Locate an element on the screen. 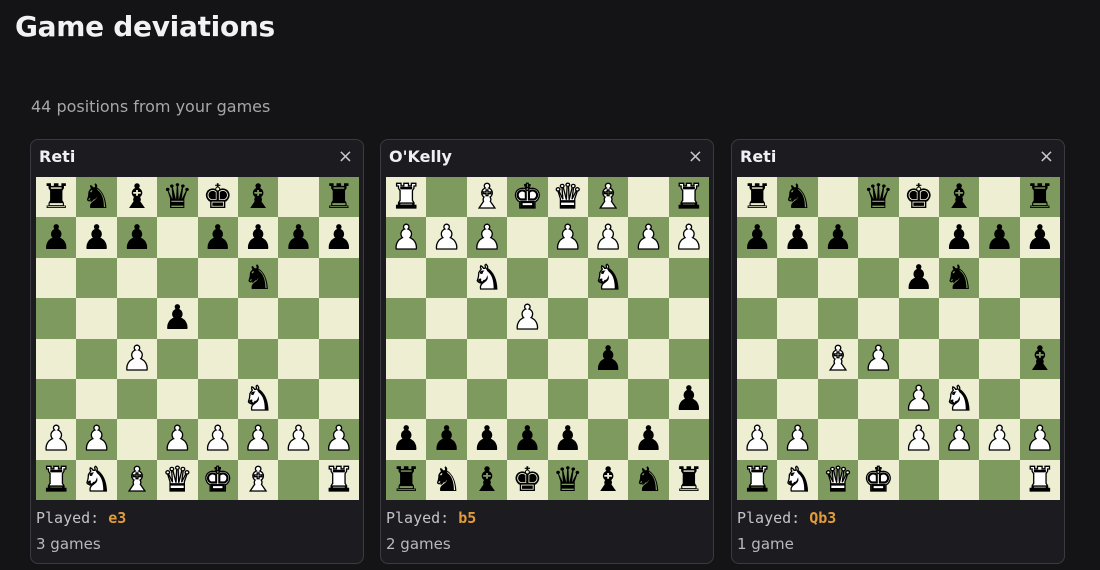  black-queen-icon: ♛ is located at coordinates (177, 197).